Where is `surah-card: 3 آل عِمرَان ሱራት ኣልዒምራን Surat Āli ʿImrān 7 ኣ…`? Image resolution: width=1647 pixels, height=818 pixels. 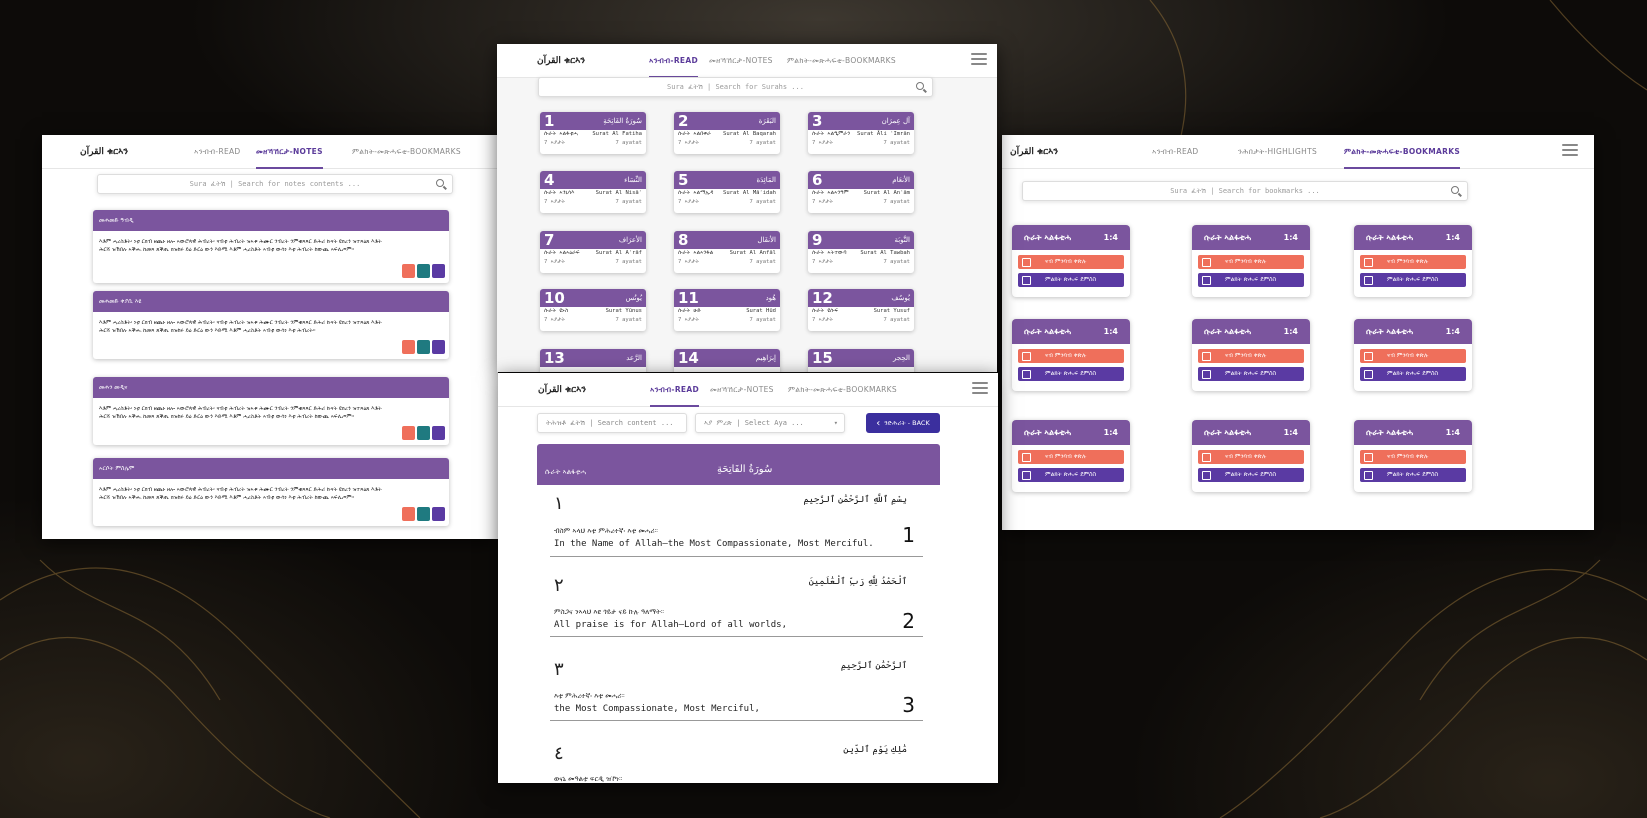
surah-card: 3 آل عِمرَان ሱራት ኣልዒምራን Surat Āli ʿImrān 7 ኣ… is located at coordinates (861, 133).